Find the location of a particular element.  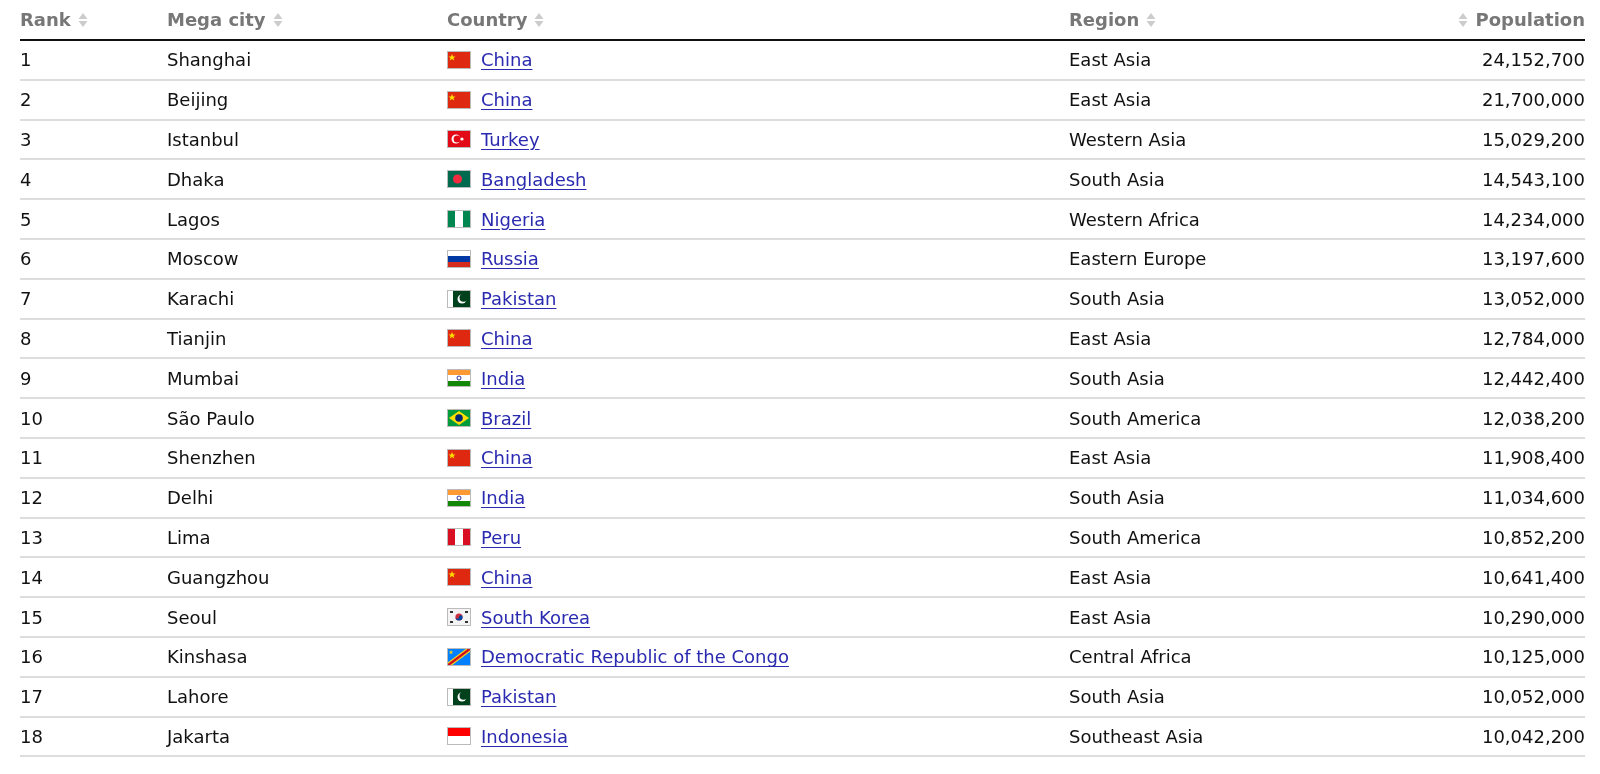

country-link: Brazil is located at coordinates (506, 418).